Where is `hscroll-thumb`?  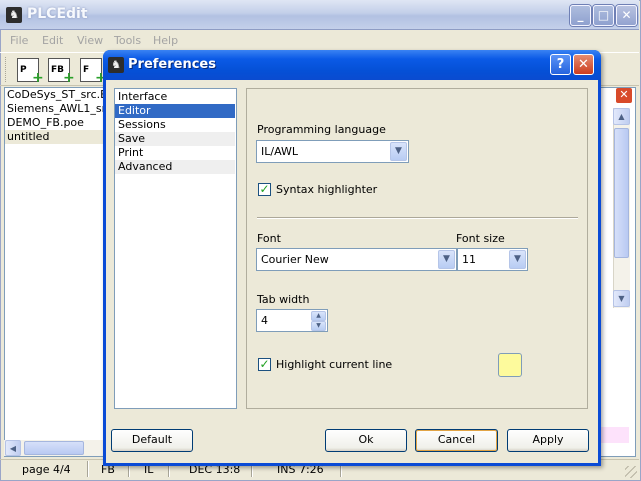
hscroll-thumb is located at coordinates (54, 448).